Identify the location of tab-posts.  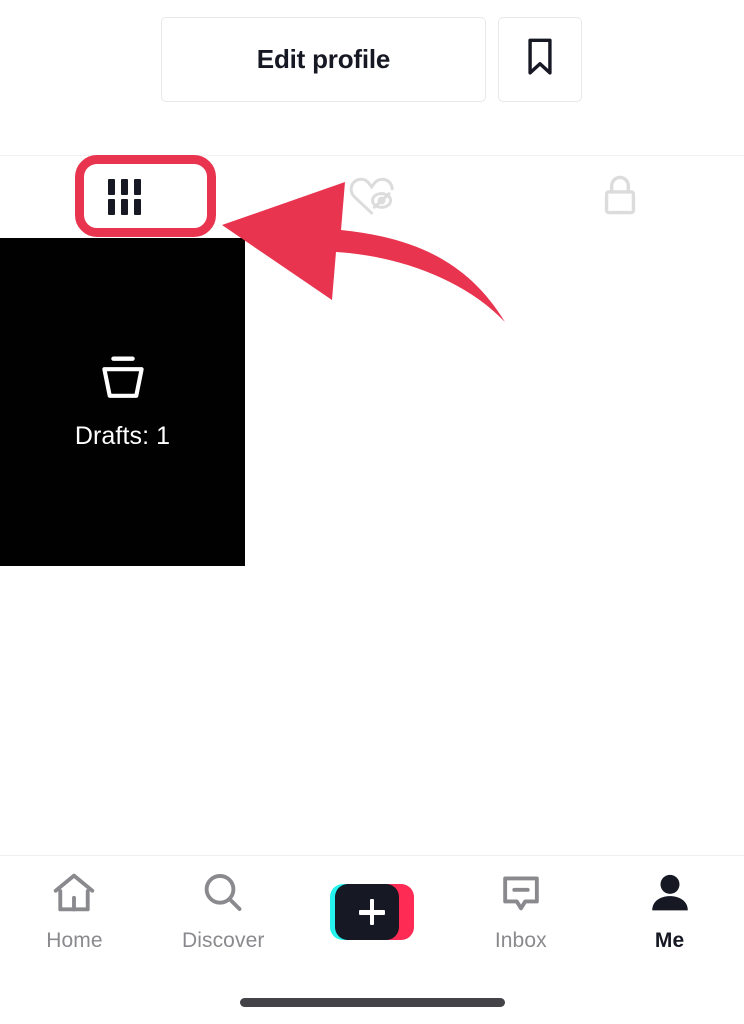
(124, 197).